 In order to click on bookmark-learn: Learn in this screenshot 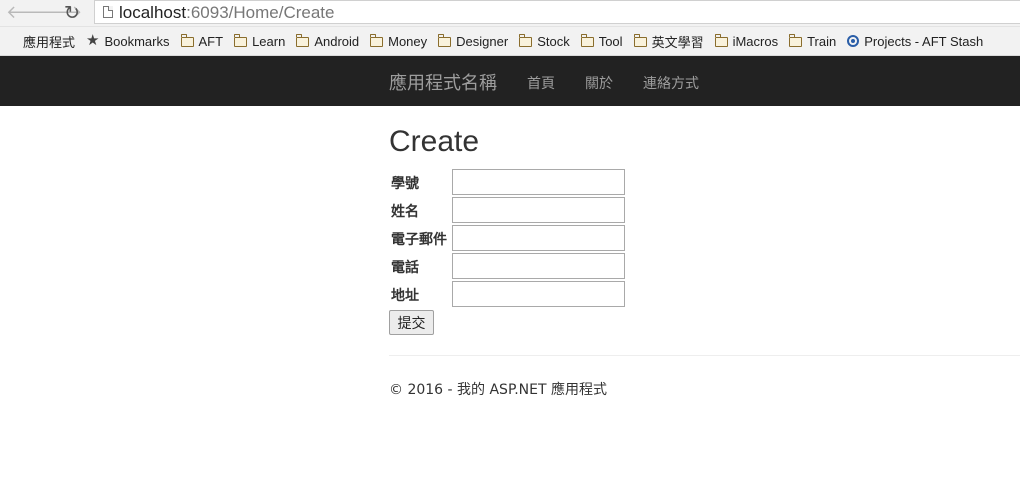, I will do `click(259, 41)`.